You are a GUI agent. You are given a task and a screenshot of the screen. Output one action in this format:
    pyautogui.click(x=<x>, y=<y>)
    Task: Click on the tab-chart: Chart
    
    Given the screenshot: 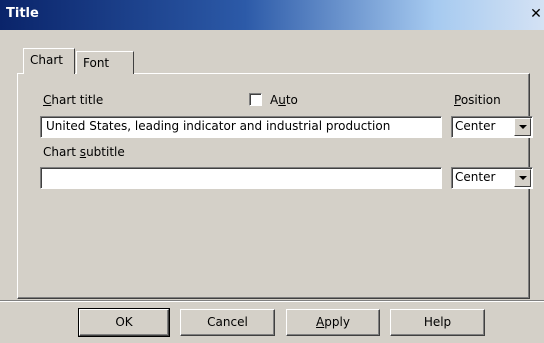 What is the action you would take?
    pyautogui.click(x=49, y=61)
    